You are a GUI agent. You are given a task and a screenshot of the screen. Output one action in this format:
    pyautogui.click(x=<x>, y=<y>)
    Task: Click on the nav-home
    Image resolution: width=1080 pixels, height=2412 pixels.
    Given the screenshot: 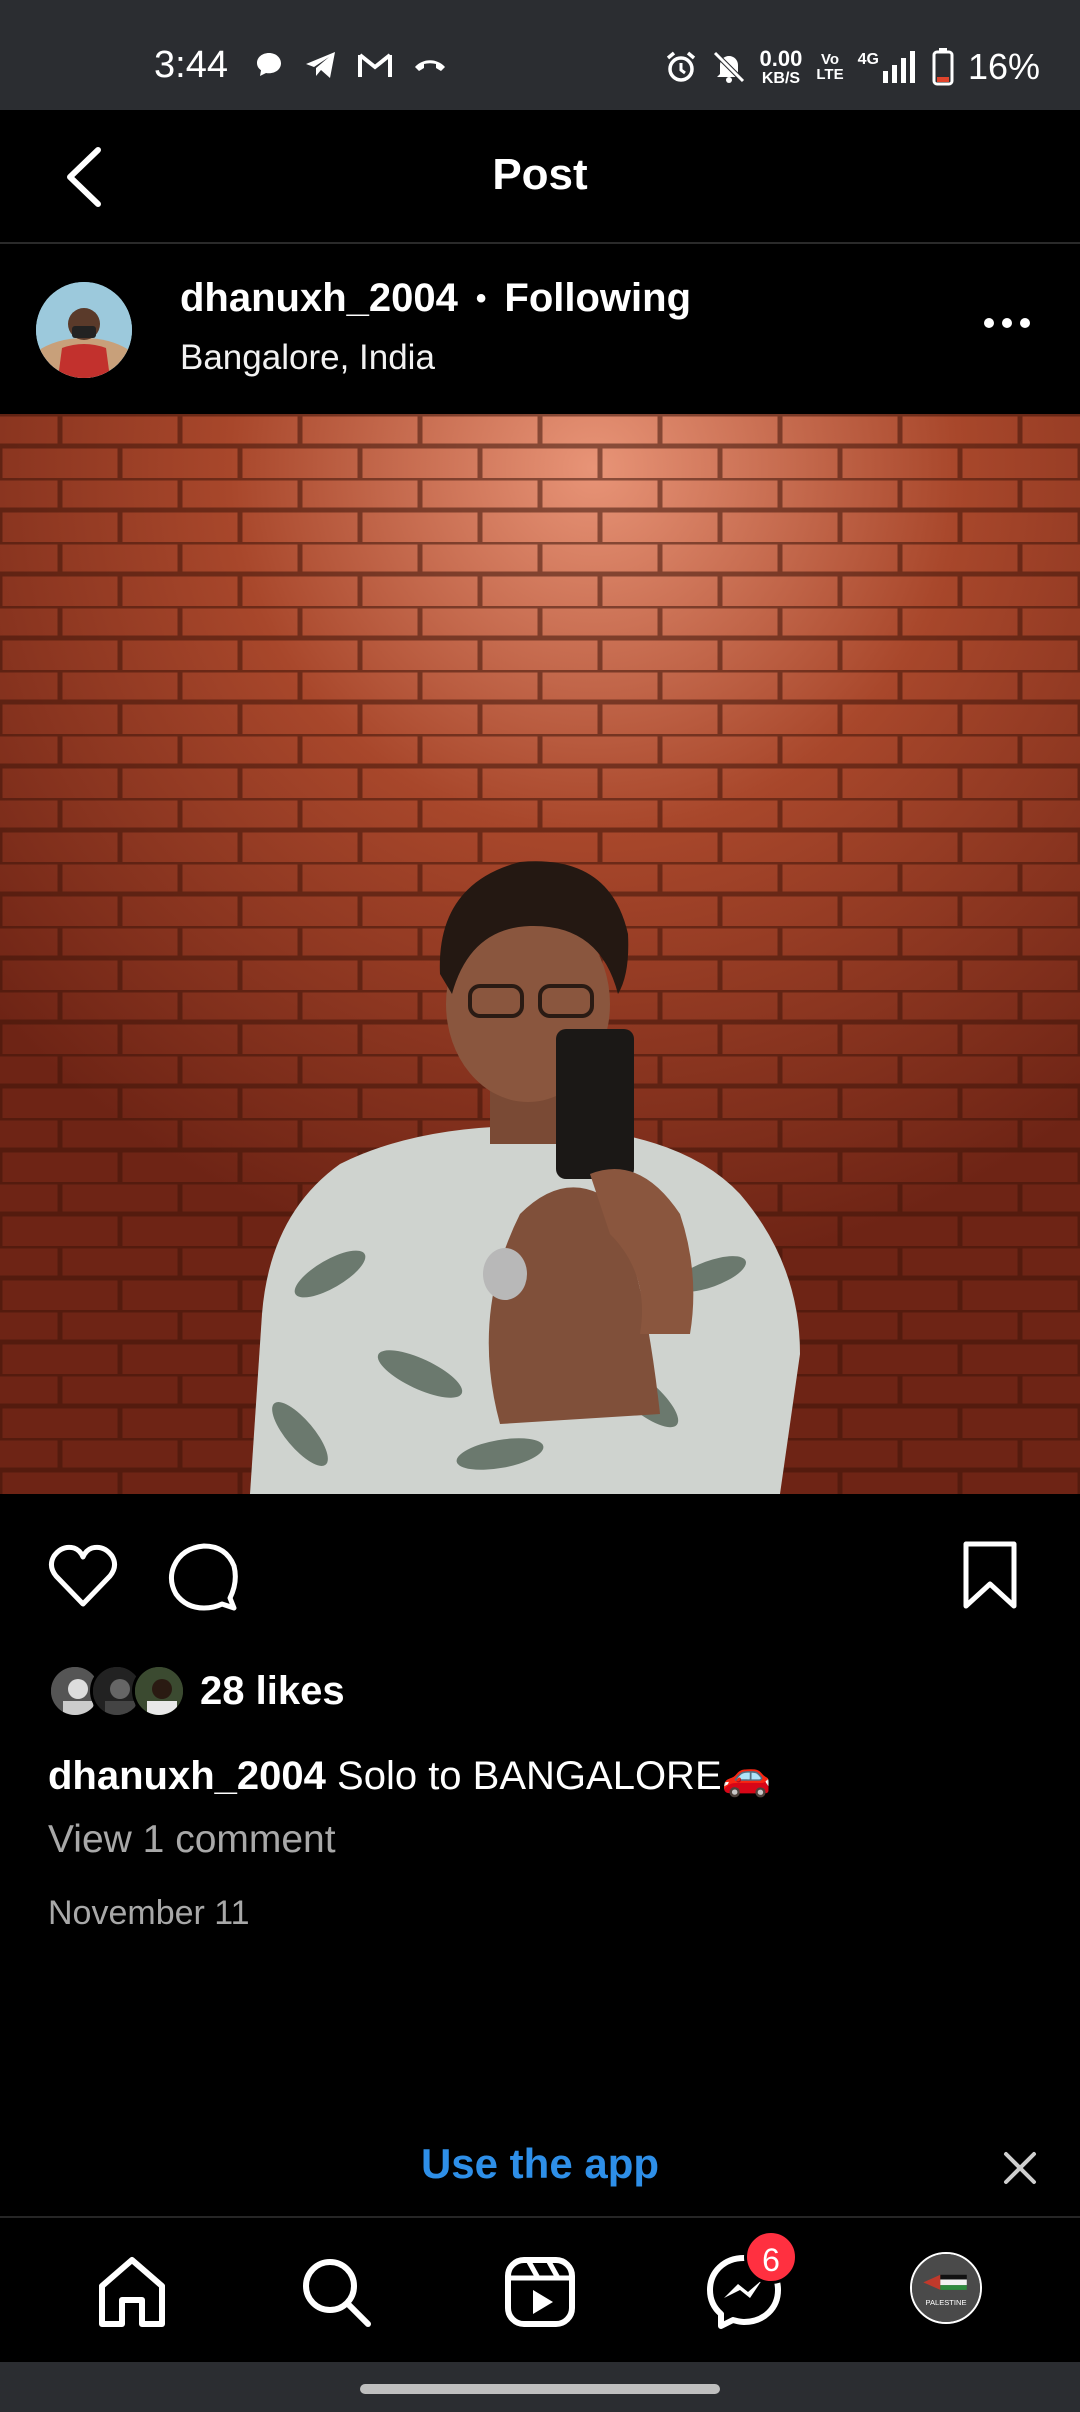 What is the action you would take?
    pyautogui.click(x=132, y=2292)
    